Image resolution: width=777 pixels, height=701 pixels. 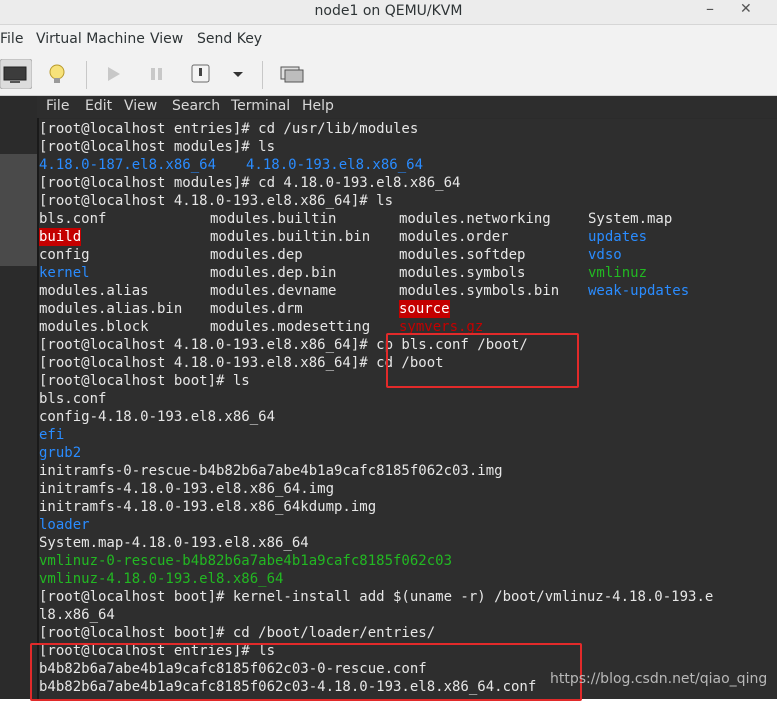 What do you see at coordinates (238, 74) in the screenshot?
I see `shutdown-menu-chevron-icon` at bounding box center [238, 74].